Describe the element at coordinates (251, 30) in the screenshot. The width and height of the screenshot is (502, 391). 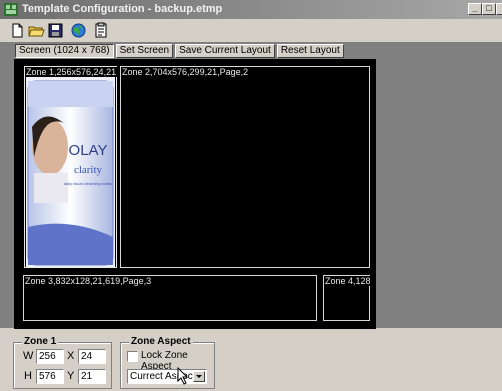
I see `toolbar` at that location.